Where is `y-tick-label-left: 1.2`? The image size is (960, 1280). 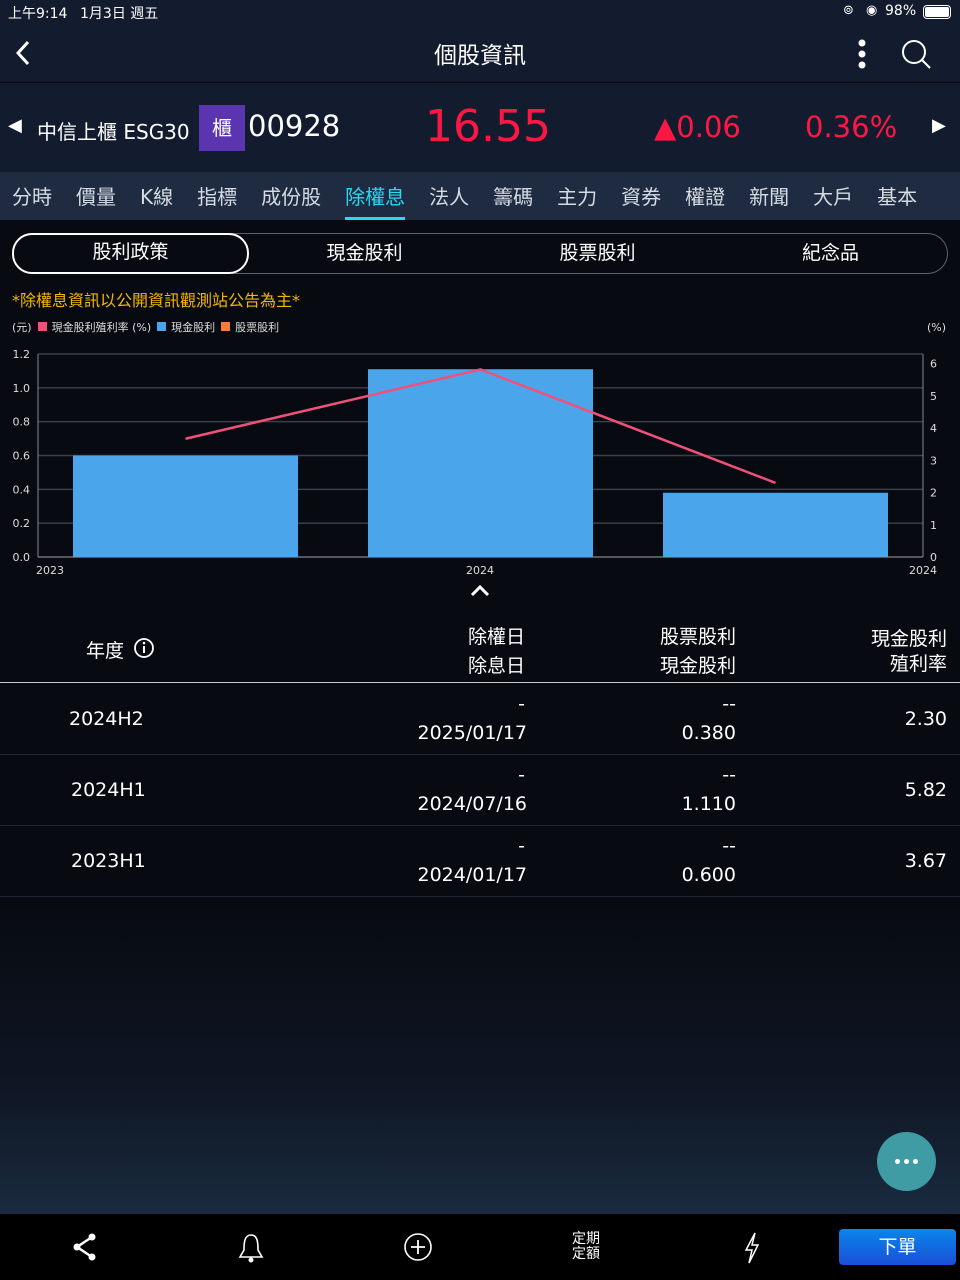
y-tick-label-left: 1.2 is located at coordinates (22, 354).